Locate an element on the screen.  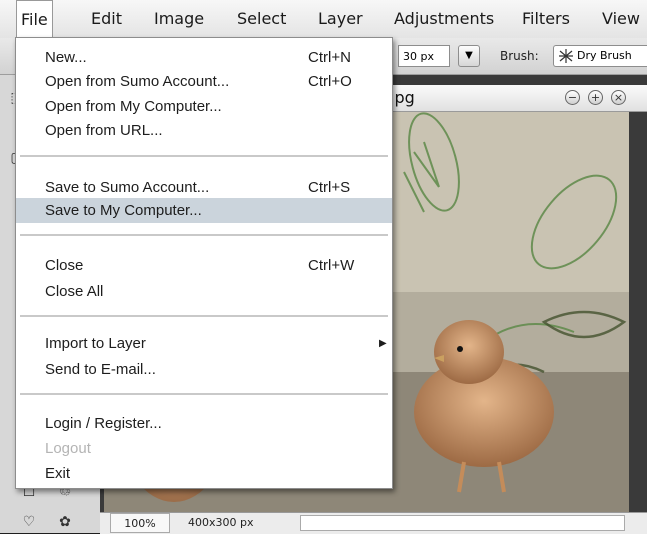
status-bar: 100% 400x300 px is located at coordinates (373, 523).